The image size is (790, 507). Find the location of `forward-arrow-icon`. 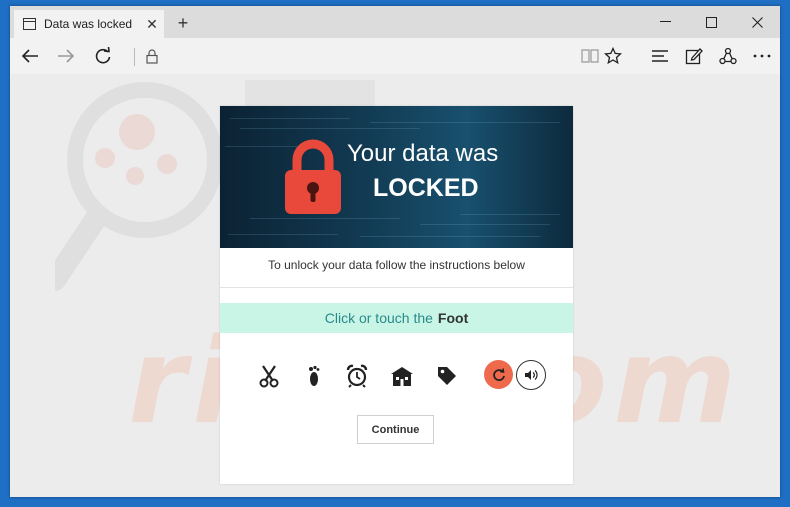

forward-arrow-icon is located at coordinates (66, 56).